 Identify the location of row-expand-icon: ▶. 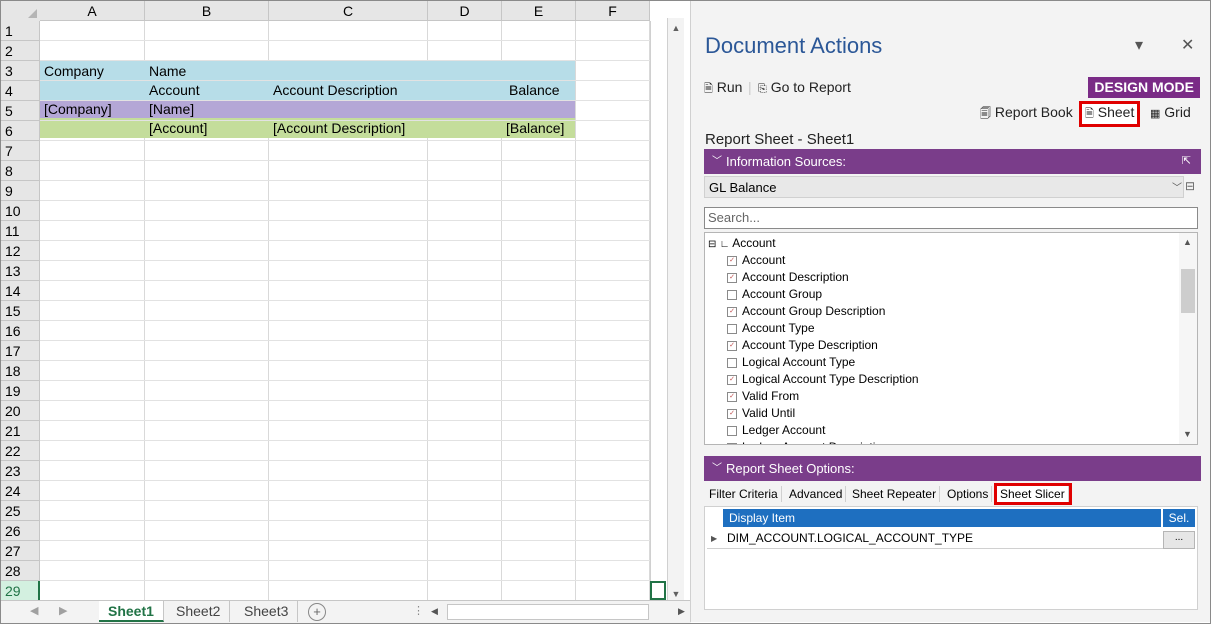
(714, 538).